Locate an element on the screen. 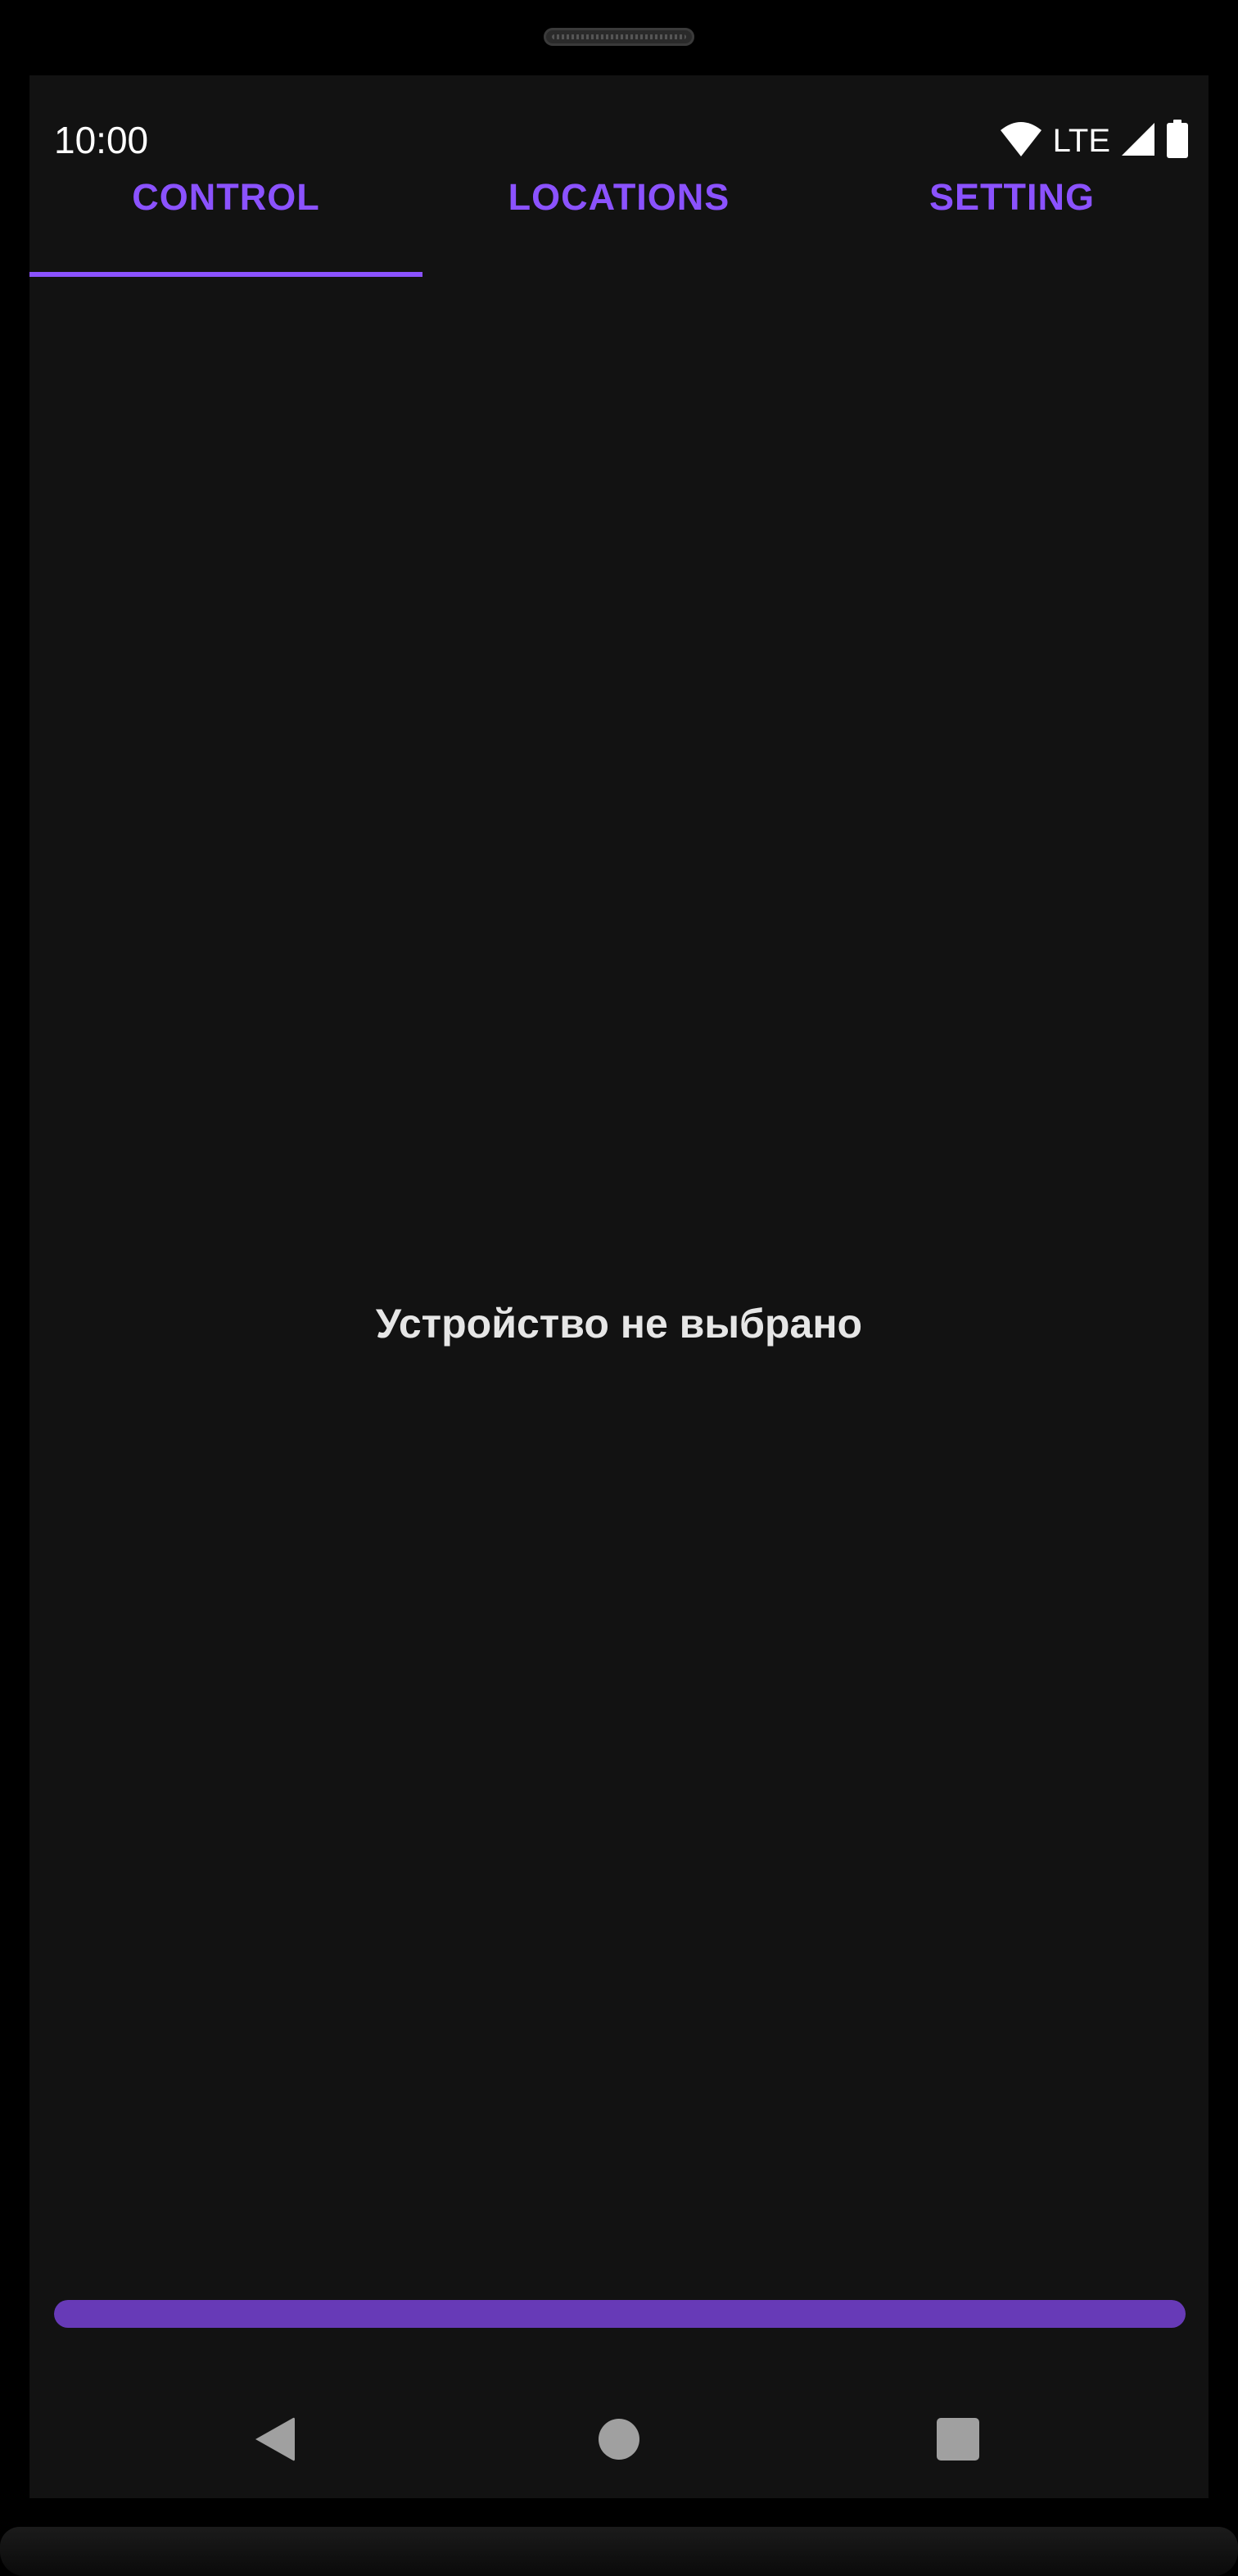 The image size is (1238, 2576). tab-setting-label: SETTING is located at coordinates (1012, 197).